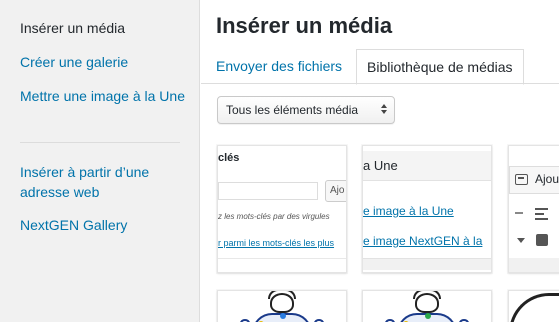 This screenshot has width=559, height=322. Describe the element at coordinates (274, 216) in the screenshot. I see `thumb-text: z les mots-clés par des virgules` at that location.